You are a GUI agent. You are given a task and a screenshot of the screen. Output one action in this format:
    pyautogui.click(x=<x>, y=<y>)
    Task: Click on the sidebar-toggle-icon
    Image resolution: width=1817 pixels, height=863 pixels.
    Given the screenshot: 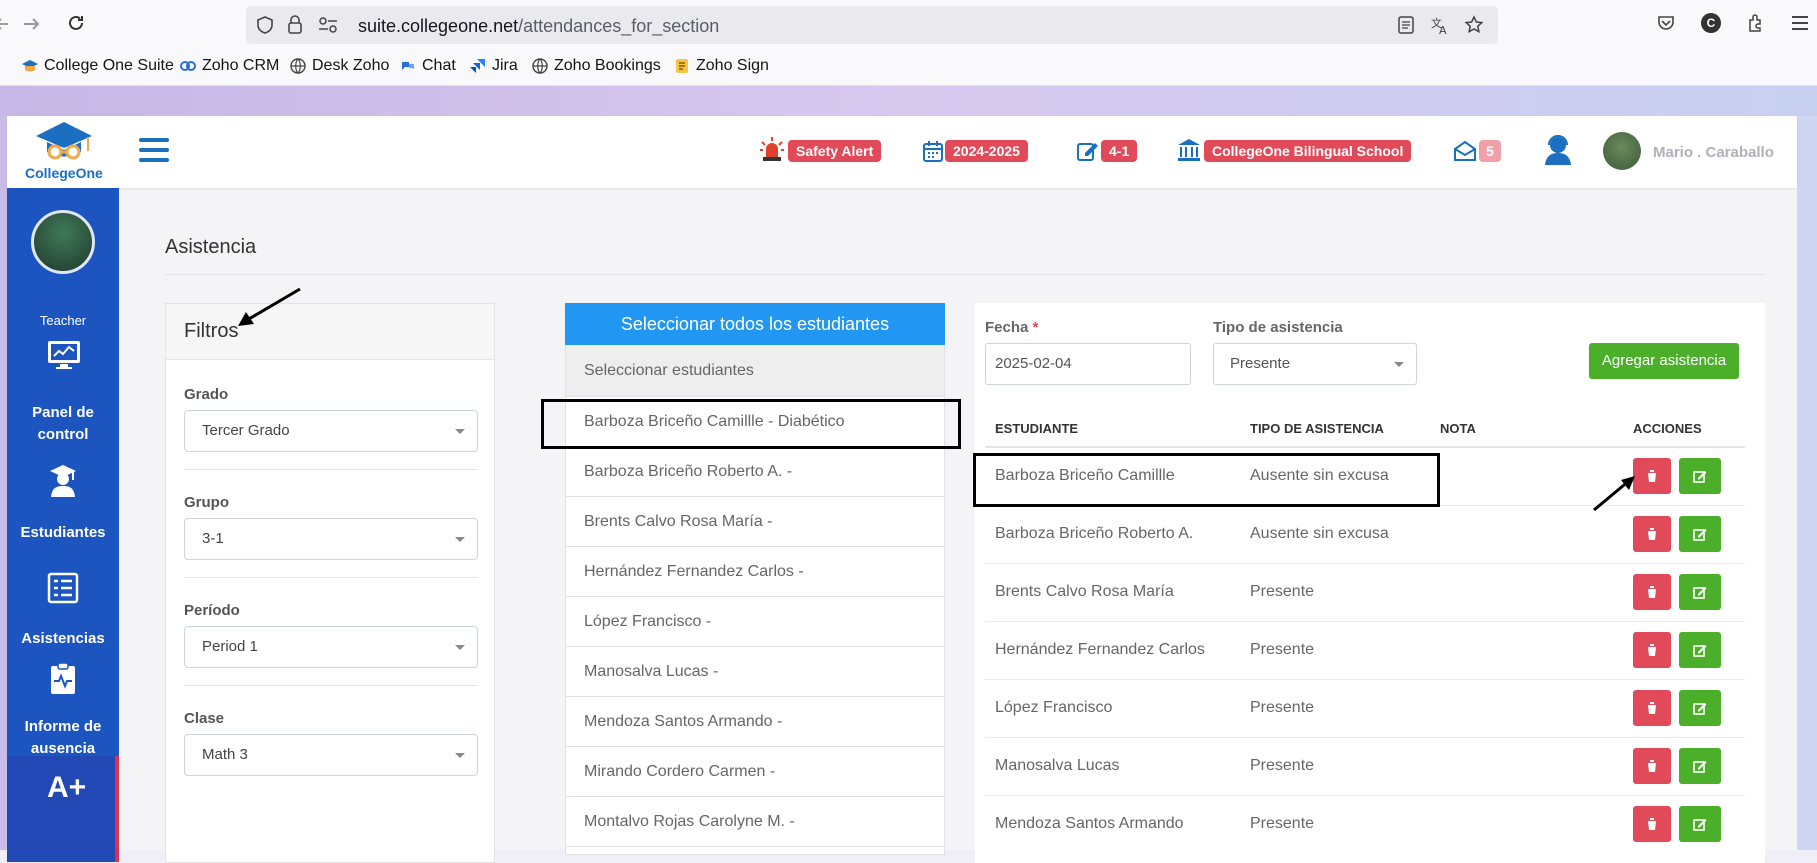 What is the action you would take?
    pyautogui.click(x=154, y=151)
    